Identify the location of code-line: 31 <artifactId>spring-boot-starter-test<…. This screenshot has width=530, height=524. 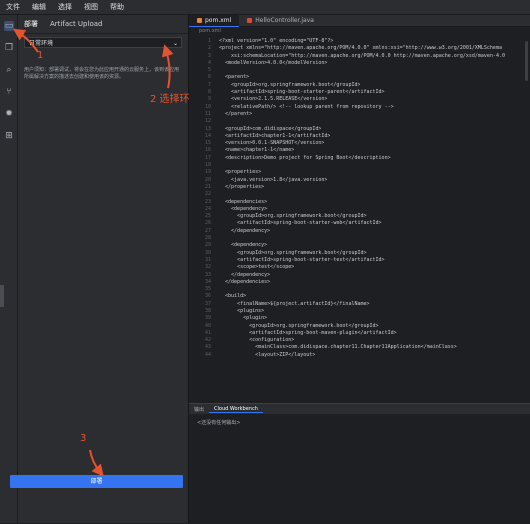
(359, 260).